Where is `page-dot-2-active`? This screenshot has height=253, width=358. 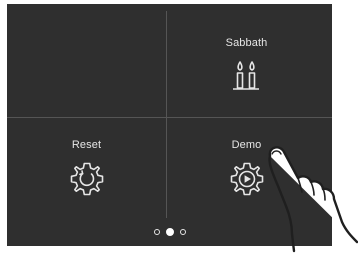 page-dot-2-active is located at coordinates (169, 232).